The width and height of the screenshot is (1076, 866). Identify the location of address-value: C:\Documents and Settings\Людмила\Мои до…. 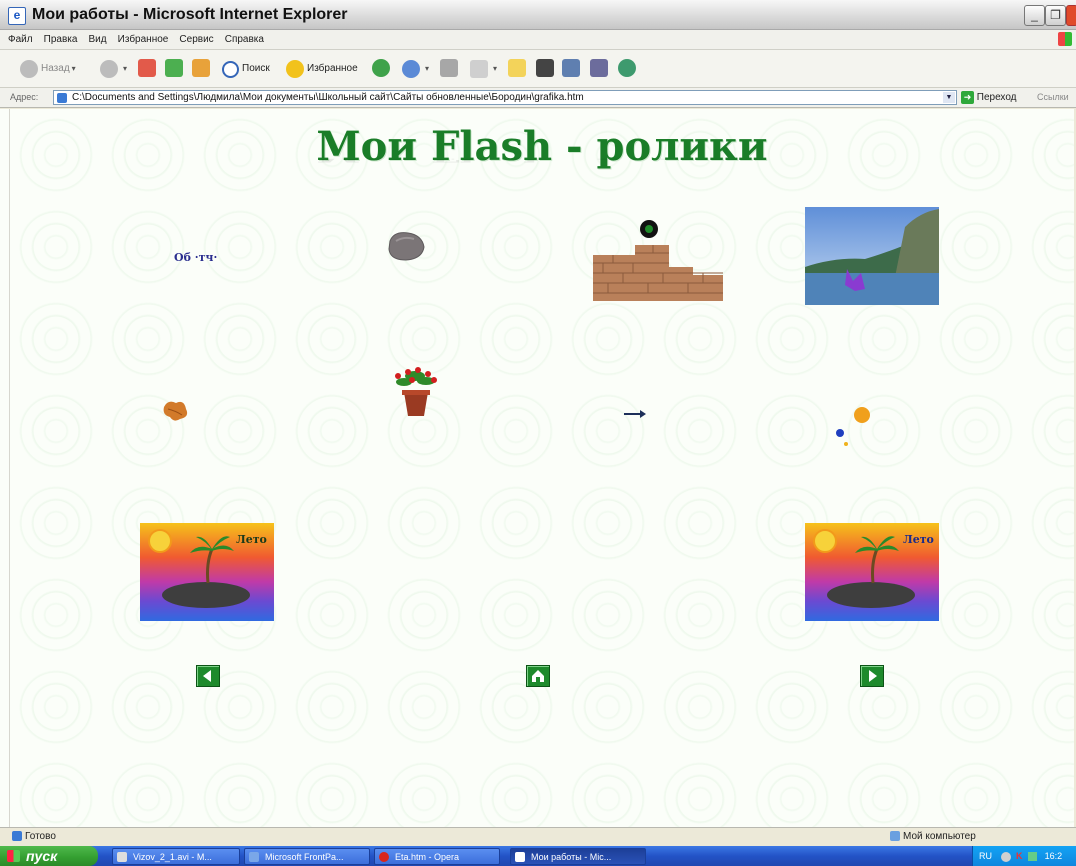
(328, 97).